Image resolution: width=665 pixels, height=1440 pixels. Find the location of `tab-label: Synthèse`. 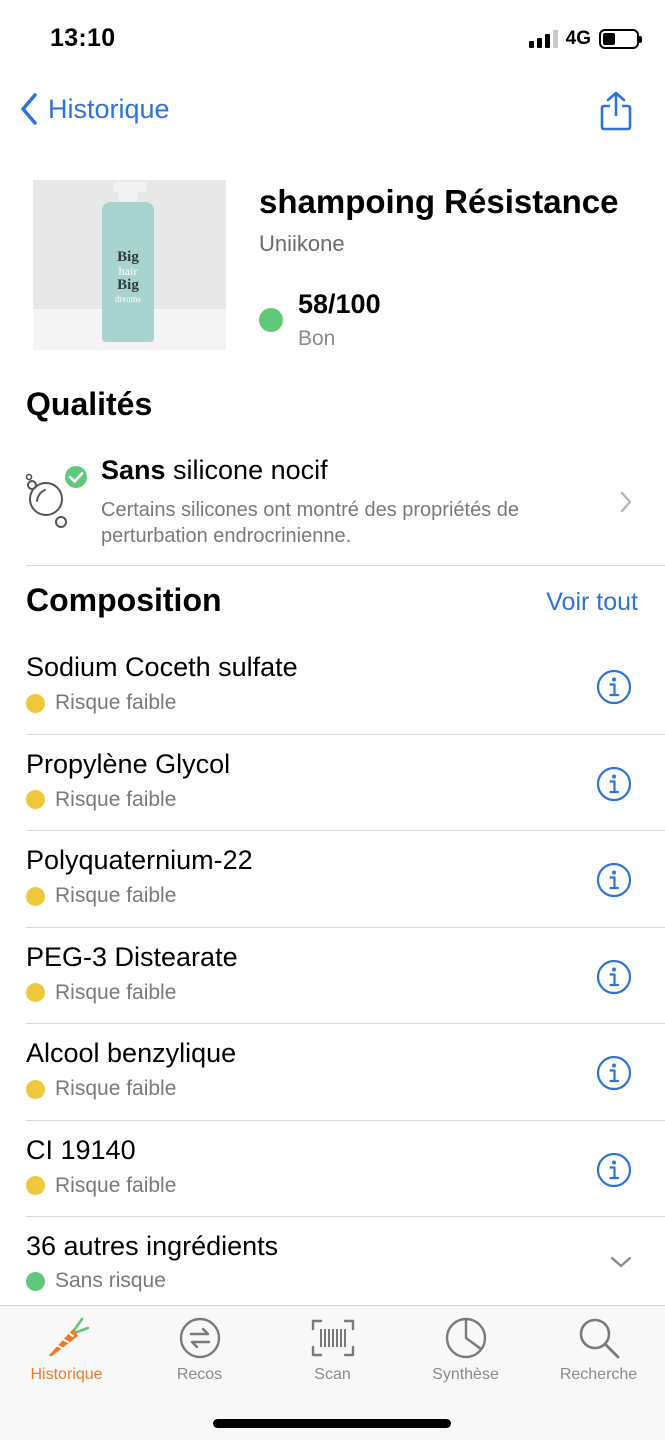

tab-label: Synthèse is located at coordinates (465, 1374).